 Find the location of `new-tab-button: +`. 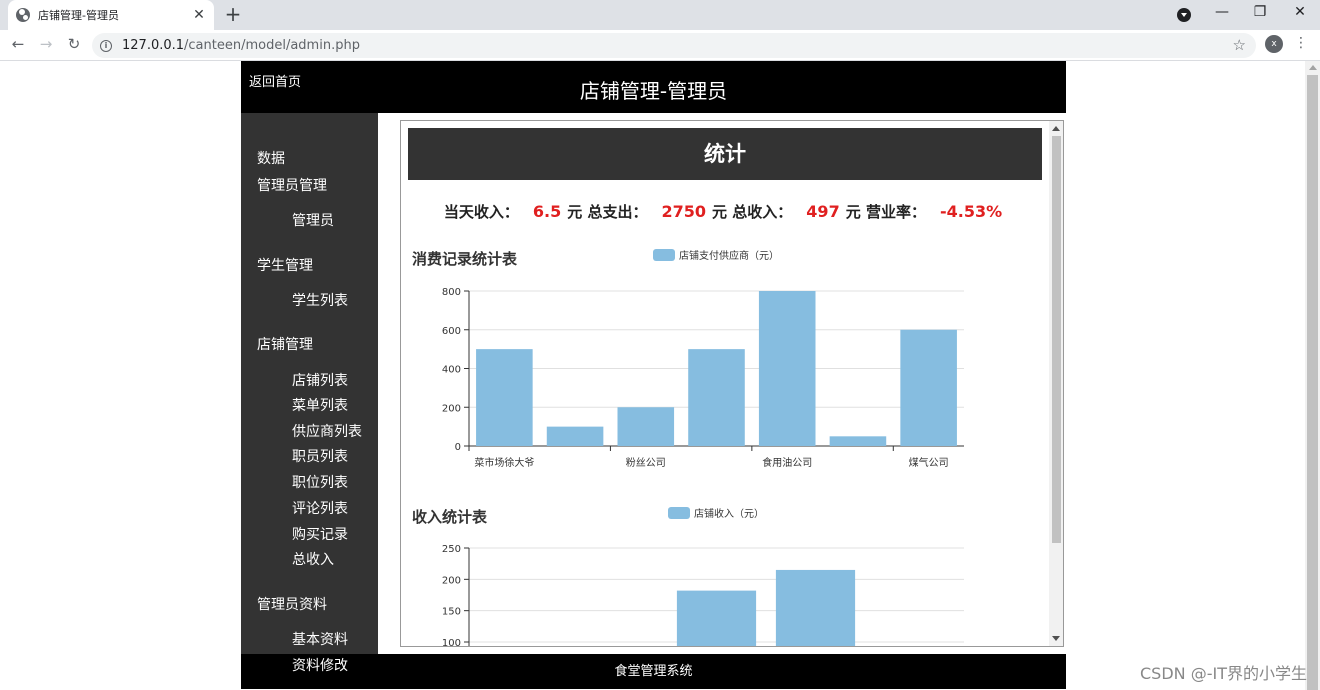

new-tab-button: + is located at coordinates (233, 14).